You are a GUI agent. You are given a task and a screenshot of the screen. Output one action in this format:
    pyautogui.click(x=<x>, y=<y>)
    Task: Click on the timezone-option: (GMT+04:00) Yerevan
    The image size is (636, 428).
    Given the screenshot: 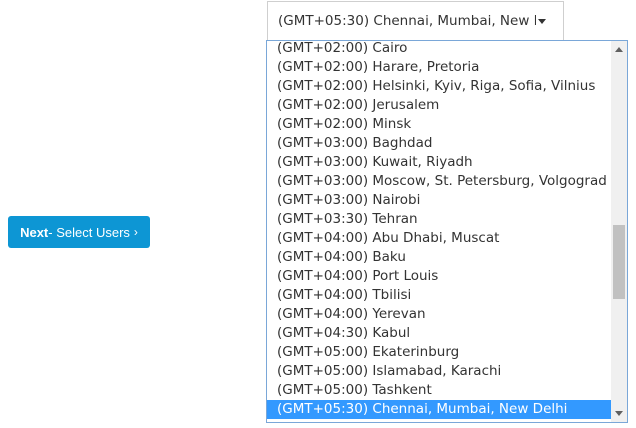 What is the action you would take?
    pyautogui.click(x=439, y=314)
    